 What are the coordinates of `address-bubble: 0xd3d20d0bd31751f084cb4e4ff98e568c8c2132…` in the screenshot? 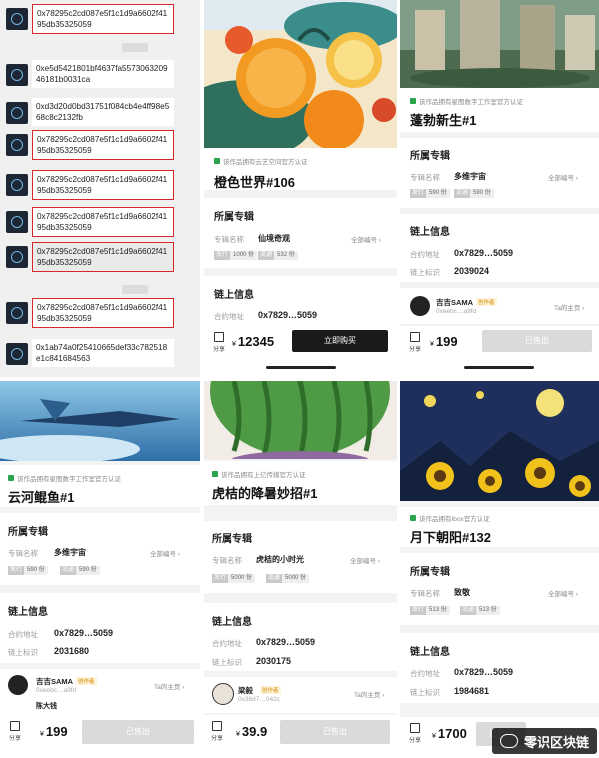 It's located at (103, 112).